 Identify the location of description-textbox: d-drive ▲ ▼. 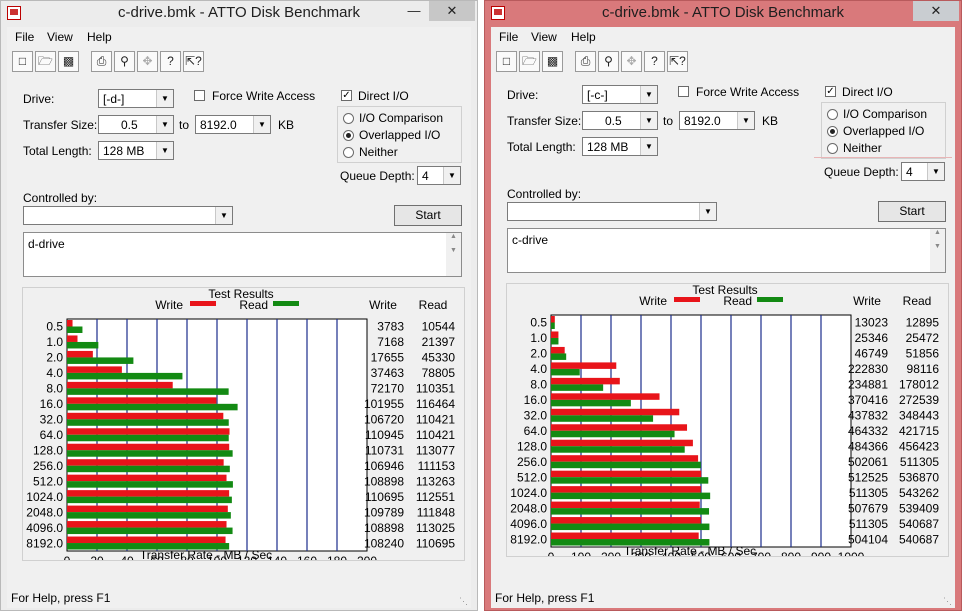
(242, 254).